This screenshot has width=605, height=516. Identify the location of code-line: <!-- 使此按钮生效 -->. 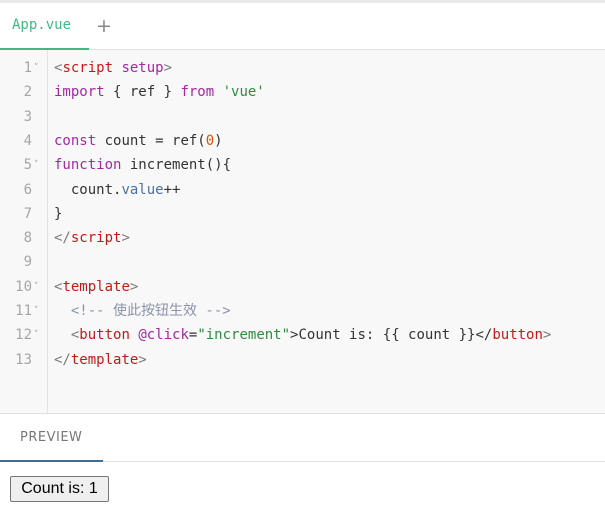
(142, 311).